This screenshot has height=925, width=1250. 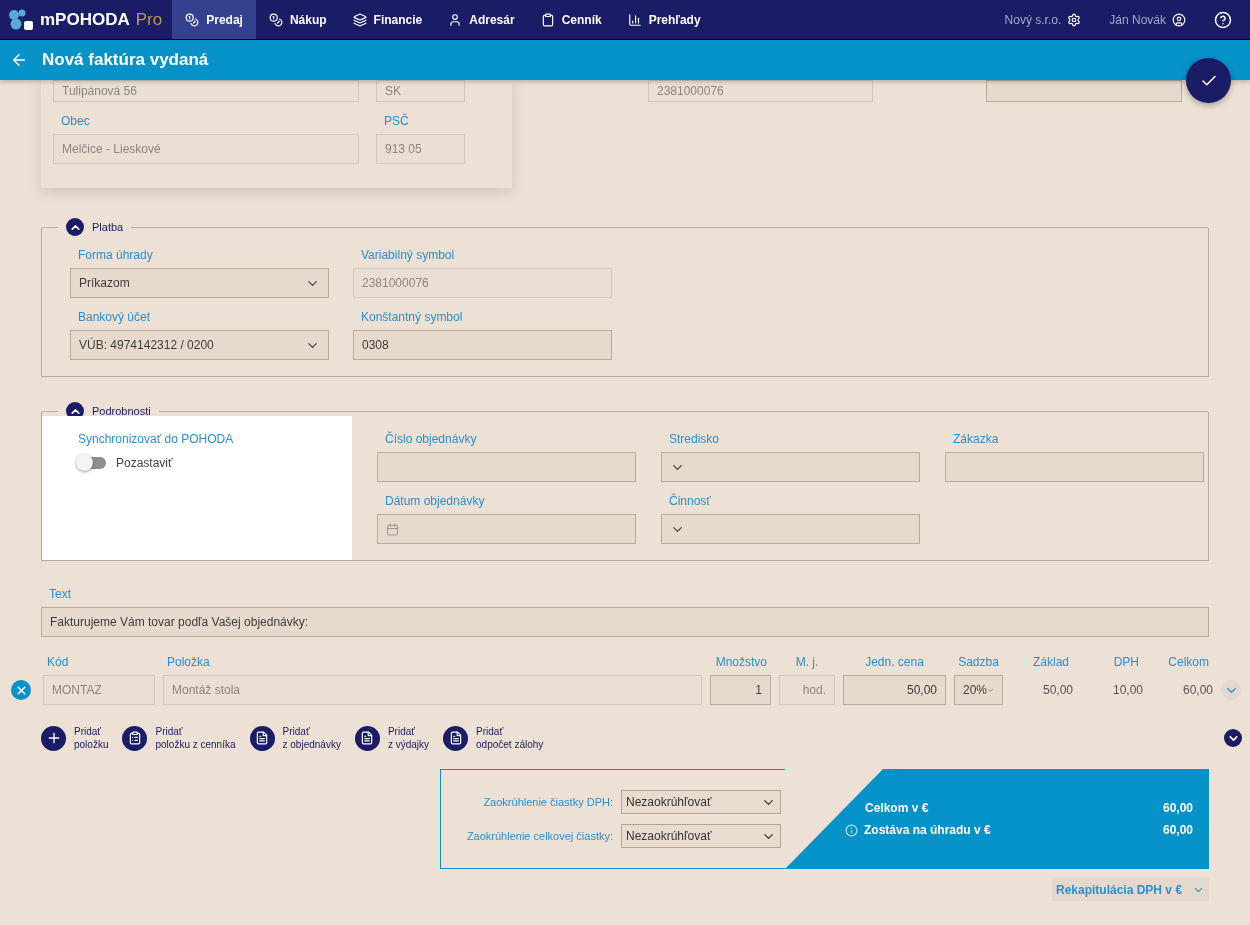 What do you see at coordinates (188, 662) in the screenshot?
I see `column-header: Položka` at bounding box center [188, 662].